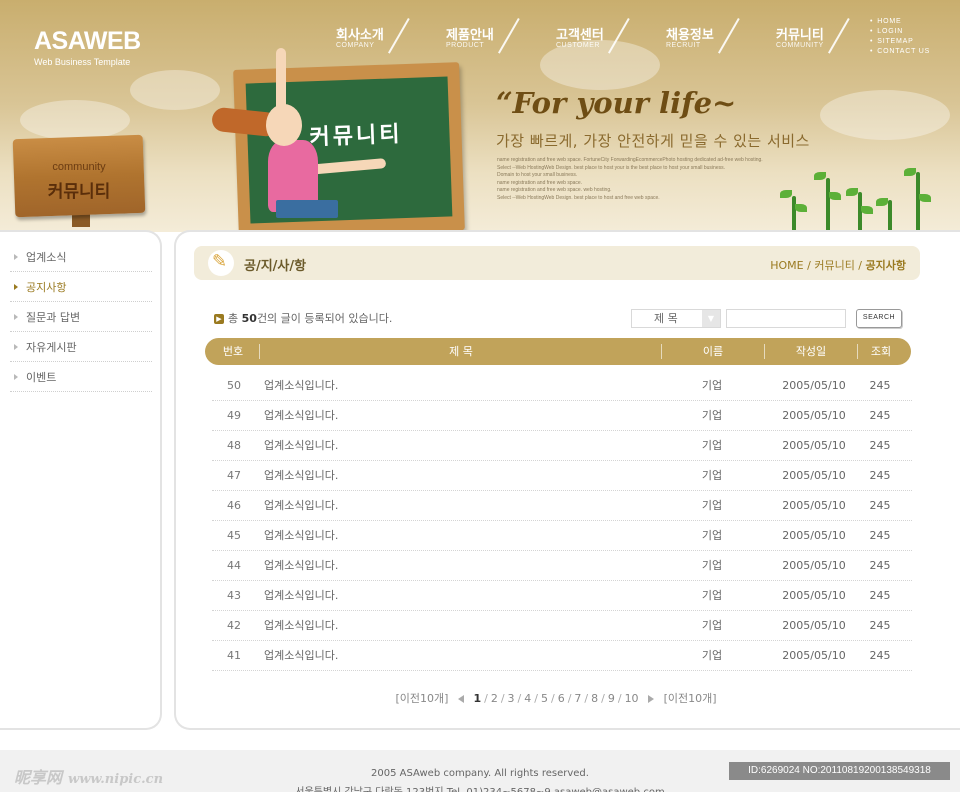 Image resolution: width=960 pixels, height=792 pixels. Describe the element at coordinates (477, 698) in the screenshot. I see `page-link: 1` at that location.